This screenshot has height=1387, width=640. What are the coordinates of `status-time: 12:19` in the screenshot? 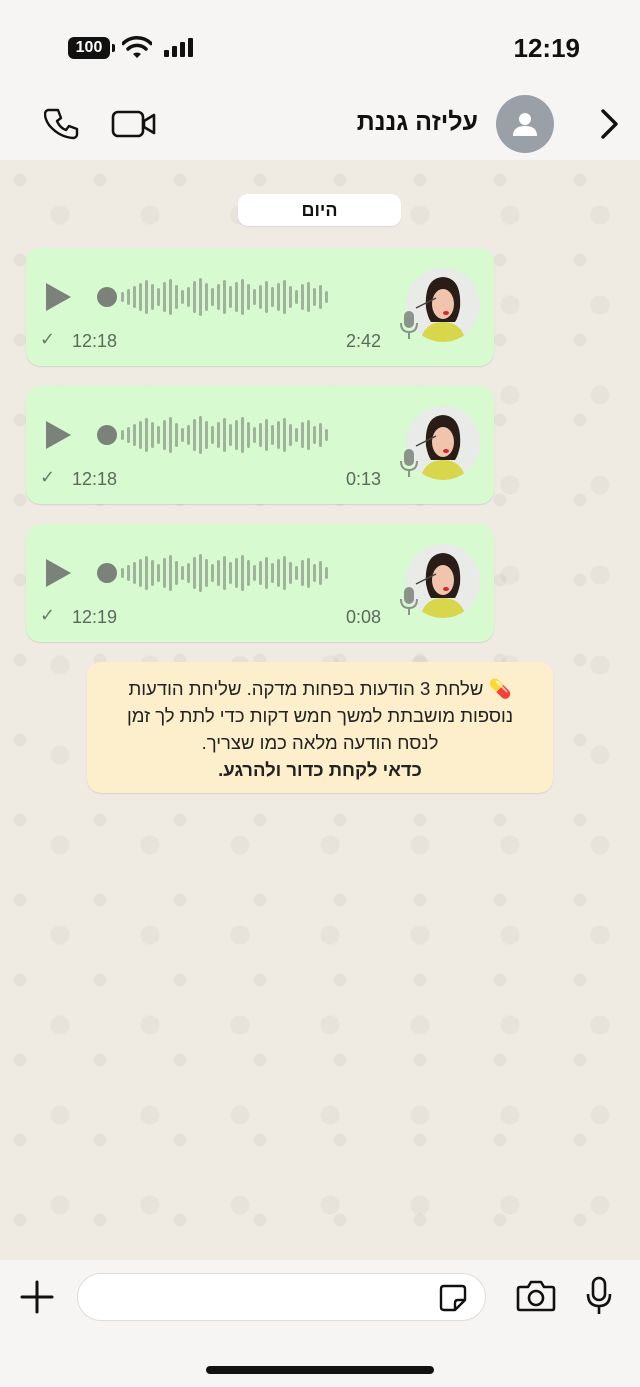 It's located at (547, 48).